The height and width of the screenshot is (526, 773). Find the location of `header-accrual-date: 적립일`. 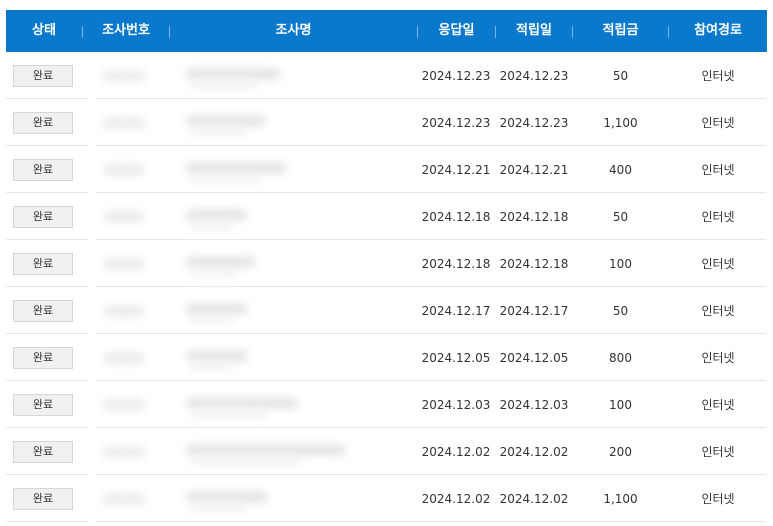

header-accrual-date: 적립일 is located at coordinates (534, 30).